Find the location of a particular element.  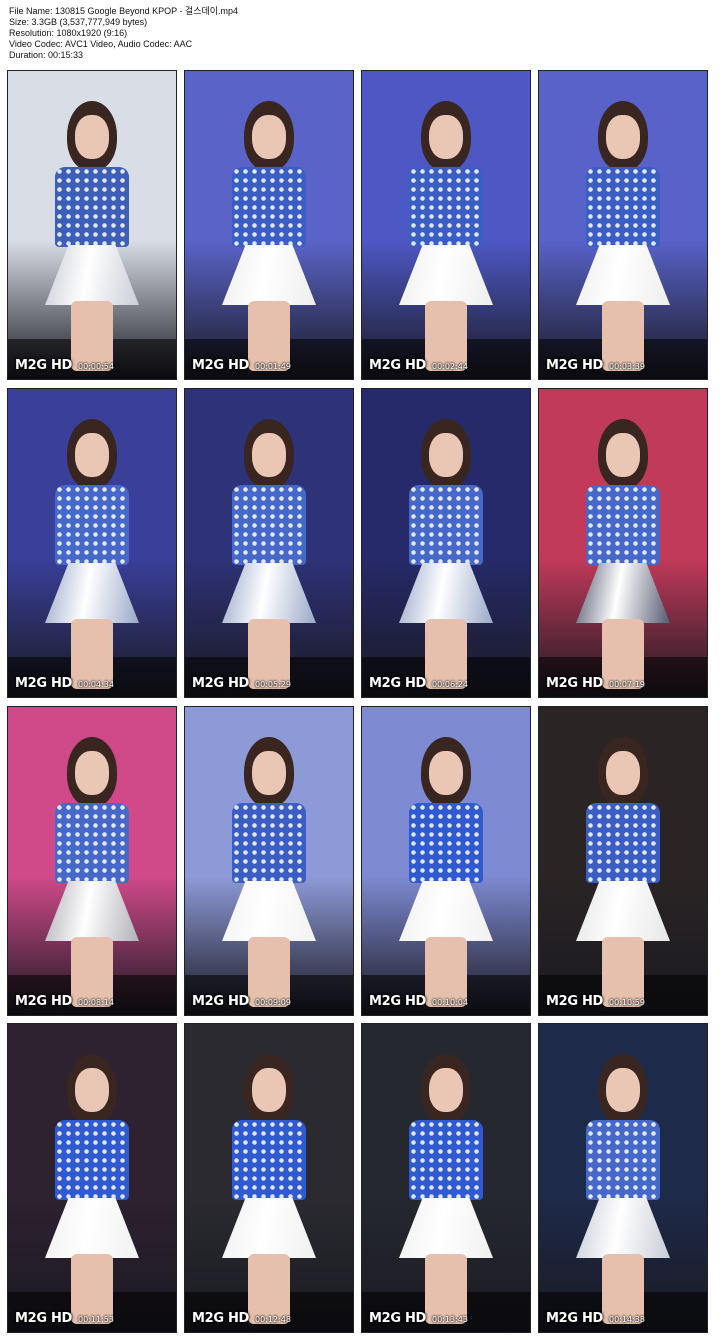

thumbnail-timestamp: 00:10:04 is located at coordinates (450, 1002).